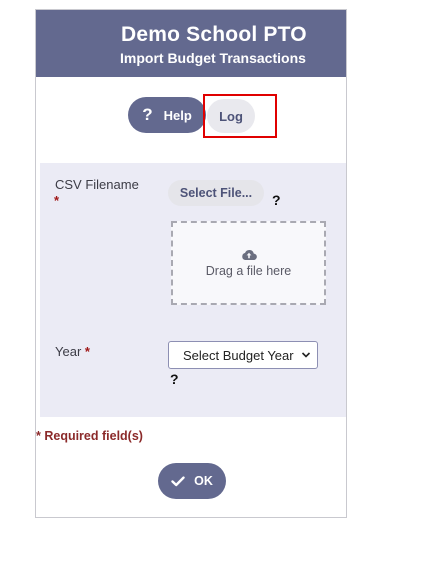  I want to click on year-label: Year *, so click(72, 351).